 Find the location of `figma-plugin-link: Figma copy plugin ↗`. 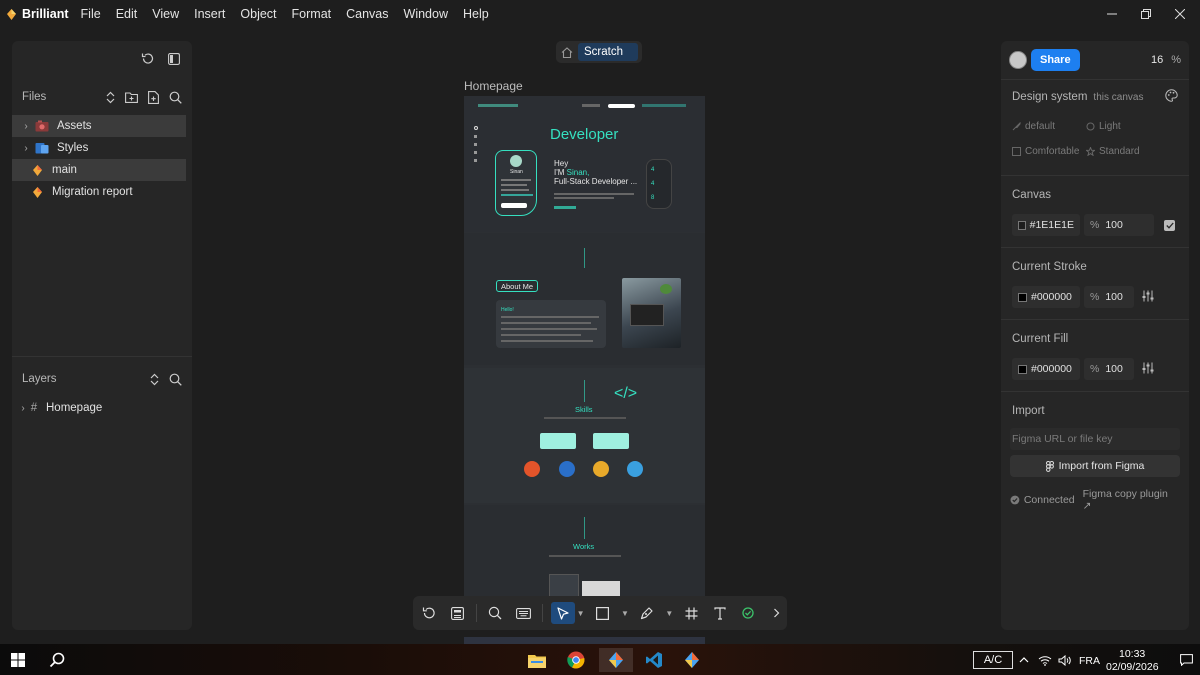

figma-plugin-link: Figma copy plugin ↗ is located at coordinates (1130, 500).